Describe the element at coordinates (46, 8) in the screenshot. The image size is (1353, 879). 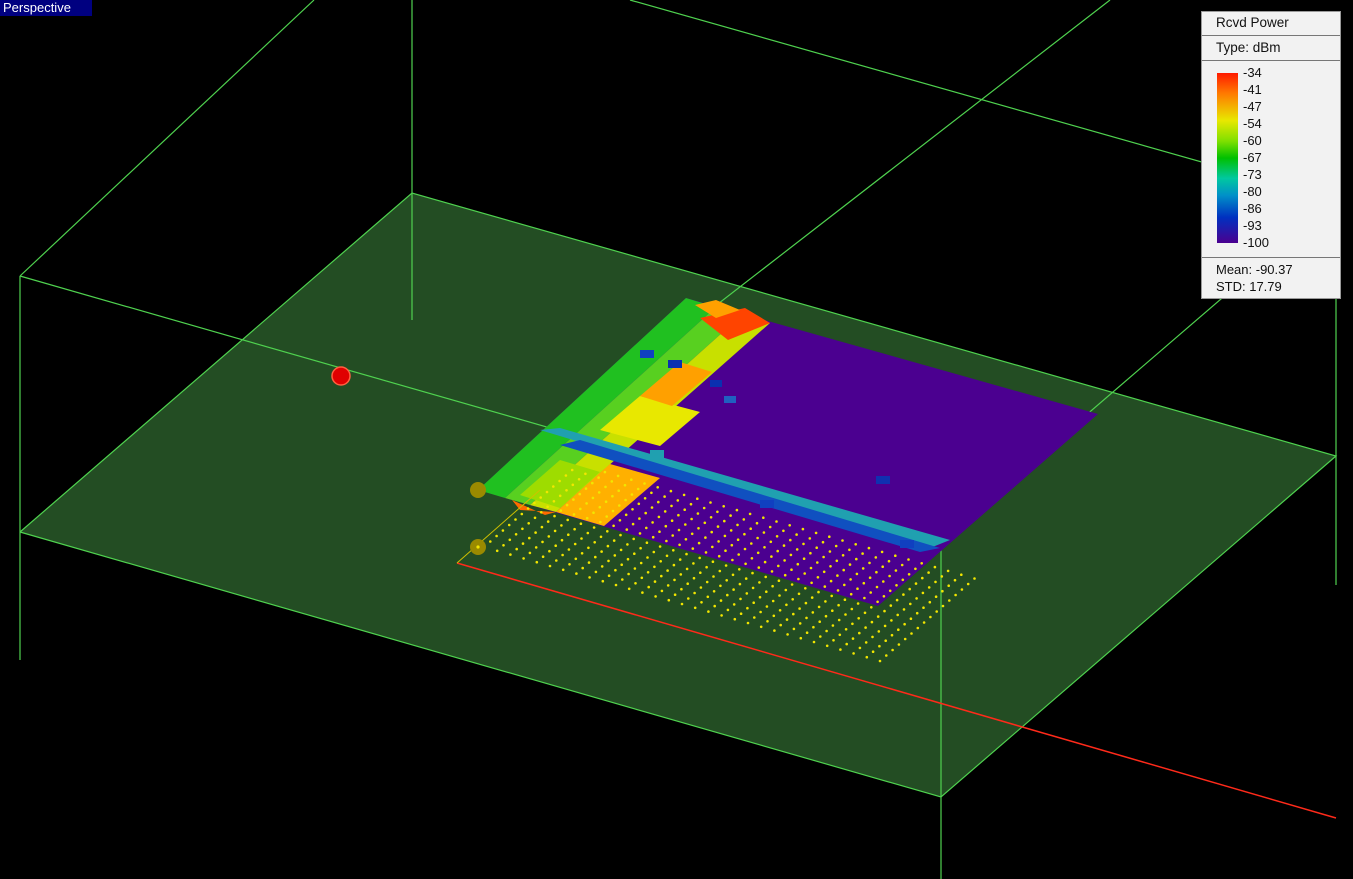
I see `view-mode-label: Perspective` at that location.